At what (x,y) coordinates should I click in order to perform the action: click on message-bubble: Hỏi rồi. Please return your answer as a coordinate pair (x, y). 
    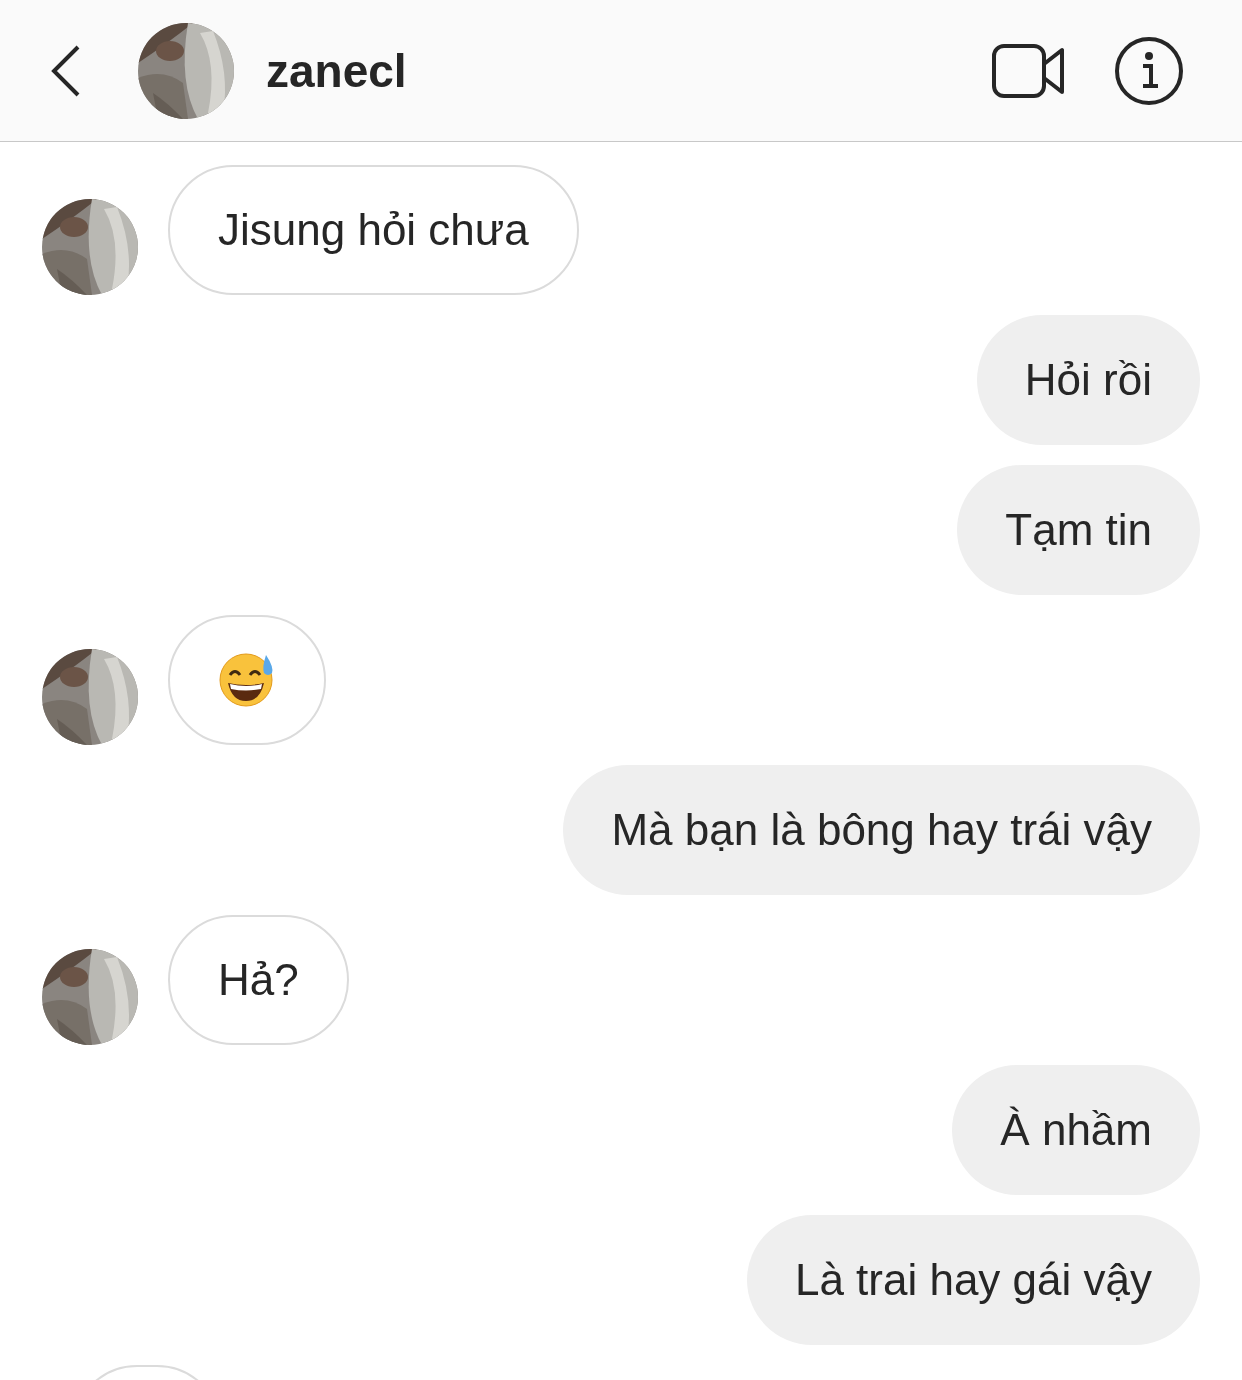
    Looking at the image, I should click on (1088, 380).